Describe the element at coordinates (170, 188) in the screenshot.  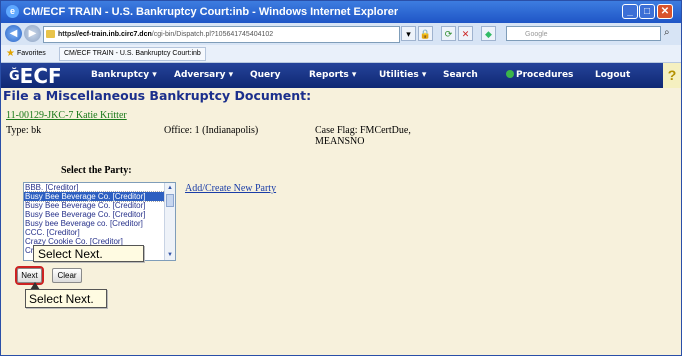
I see `scroll-up-icon: ▲` at that location.